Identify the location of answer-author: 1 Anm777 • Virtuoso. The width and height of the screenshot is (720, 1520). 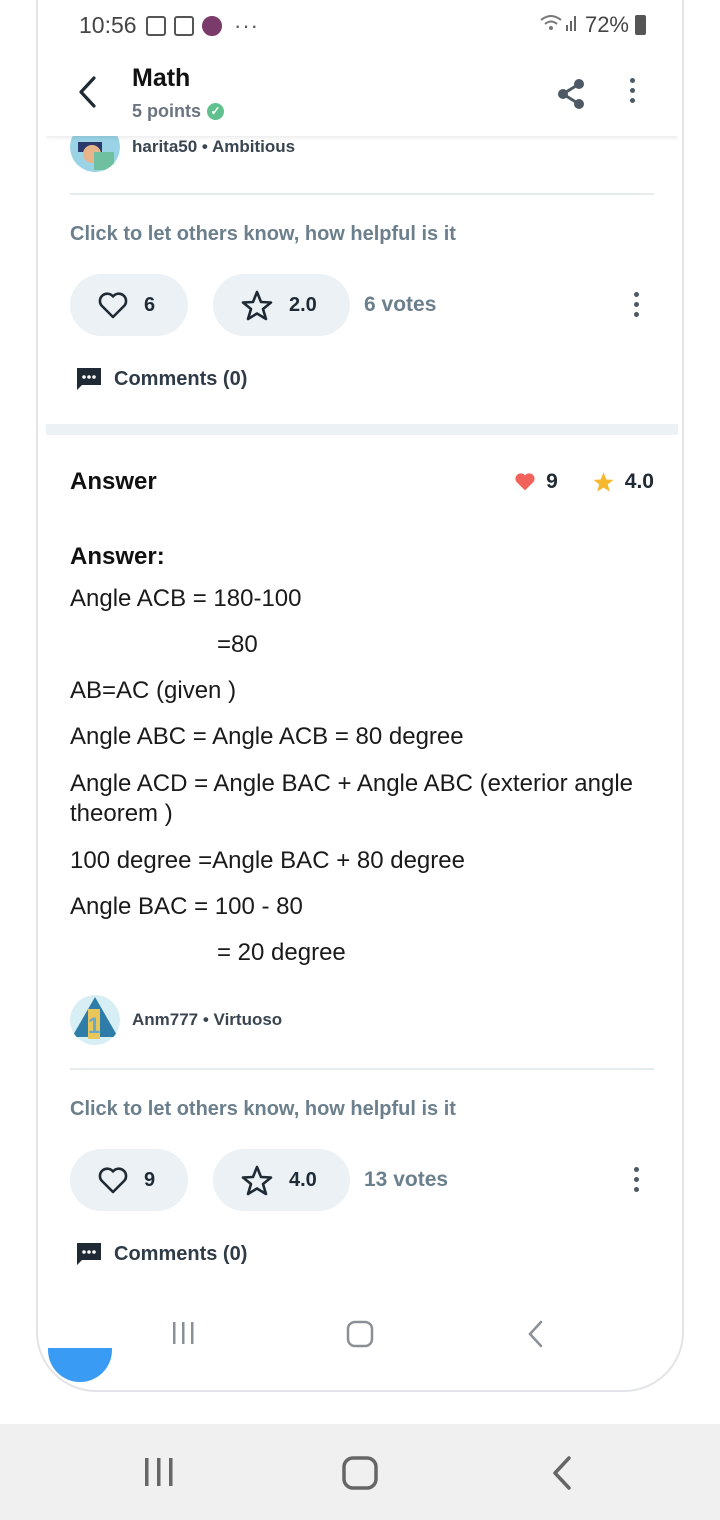
(176, 1020).